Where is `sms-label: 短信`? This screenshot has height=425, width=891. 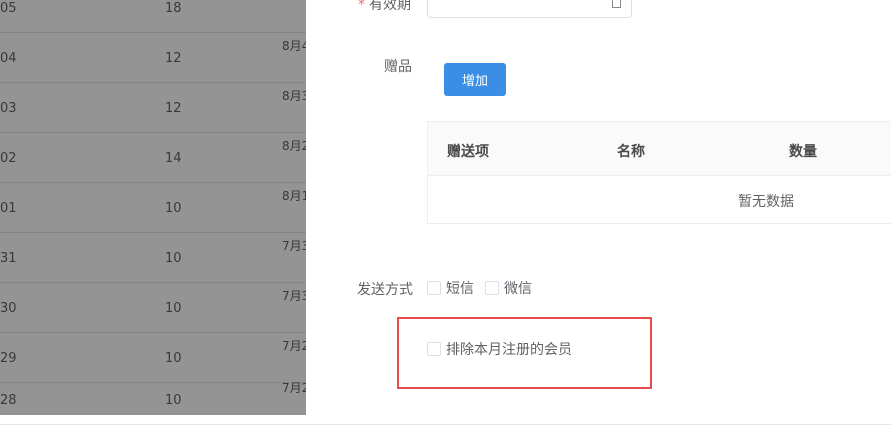 sms-label: 短信 is located at coordinates (460, 289).